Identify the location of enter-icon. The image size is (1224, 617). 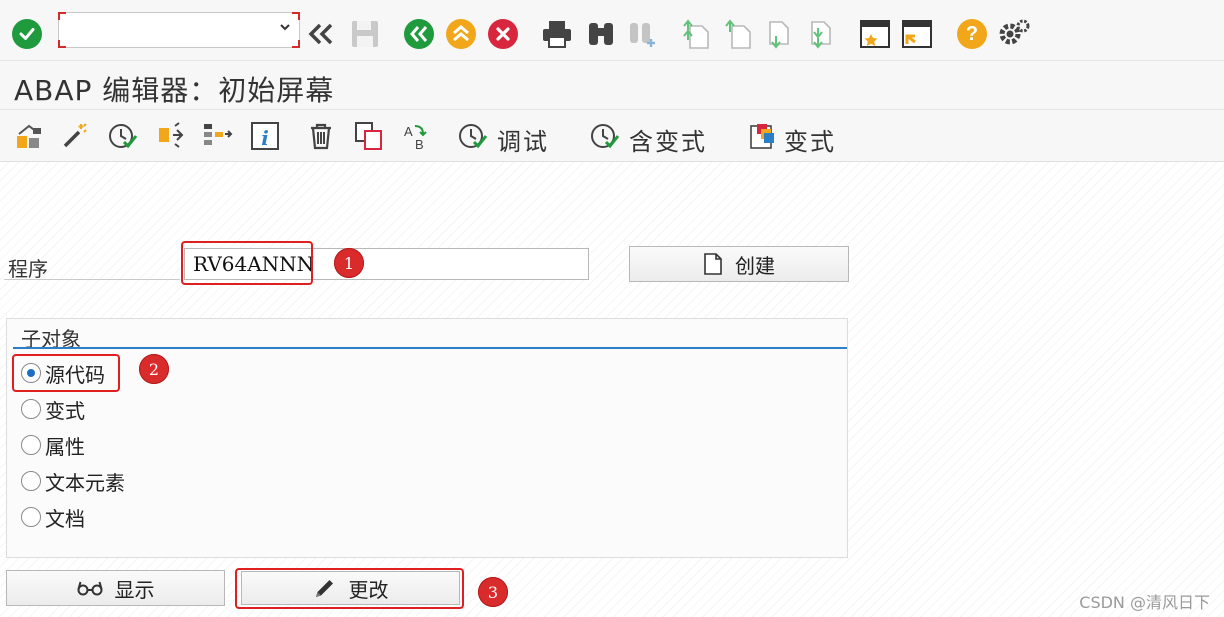
(27, 34).